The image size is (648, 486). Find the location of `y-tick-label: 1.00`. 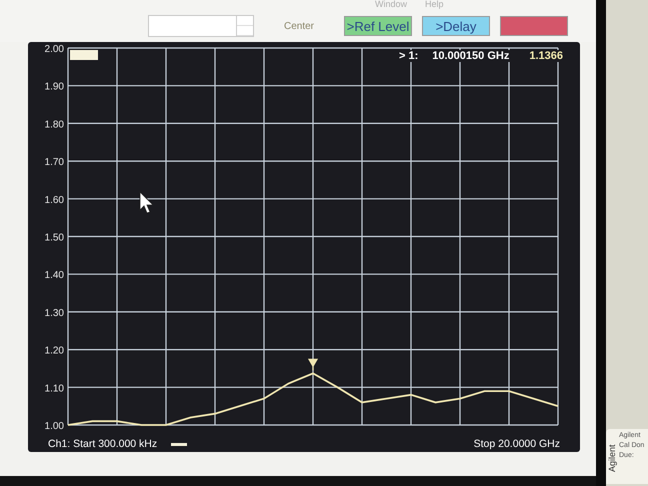

y-tick-label: 1.00 is located at coordinates (54, 426).